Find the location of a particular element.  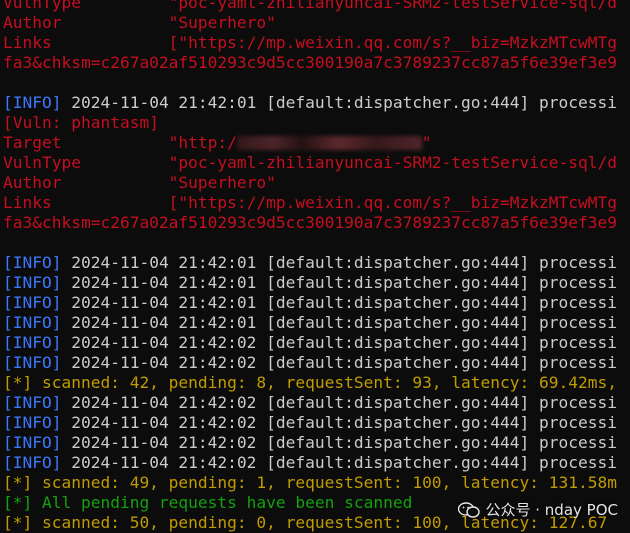

terminal-text: Target "http:/ is located at coordinates (120, 142).